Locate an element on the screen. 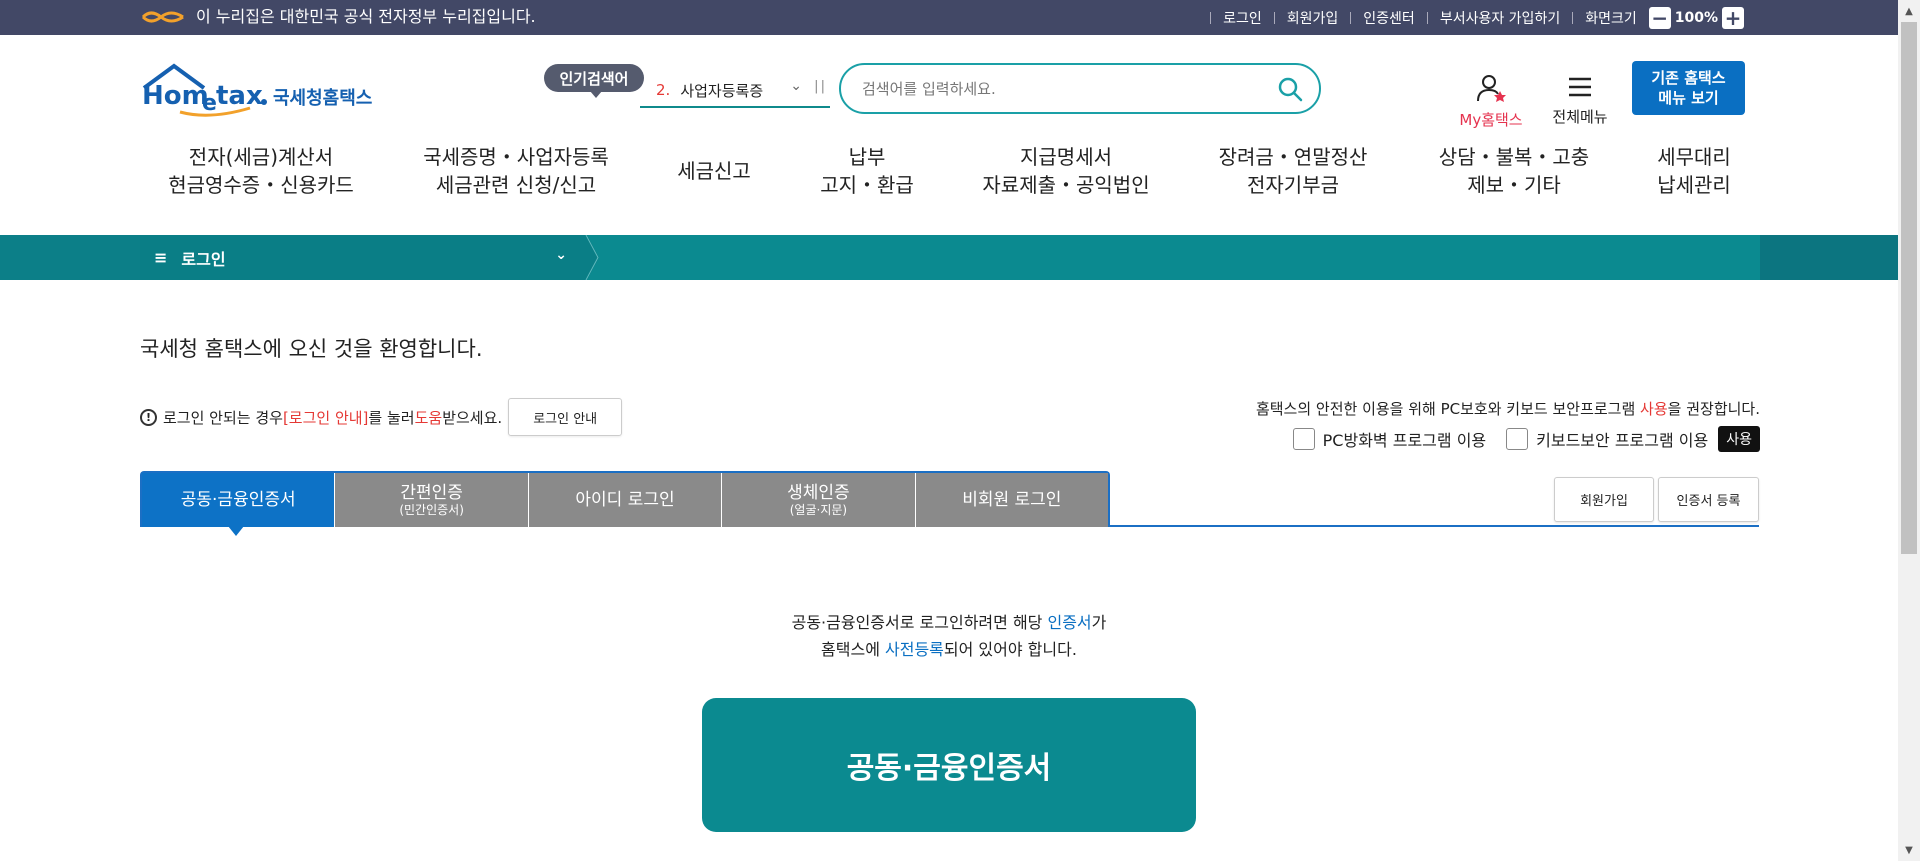  gnb-item-consult: 상담・불복・고충 제보・기타 is located at coordinates (1514, 171).